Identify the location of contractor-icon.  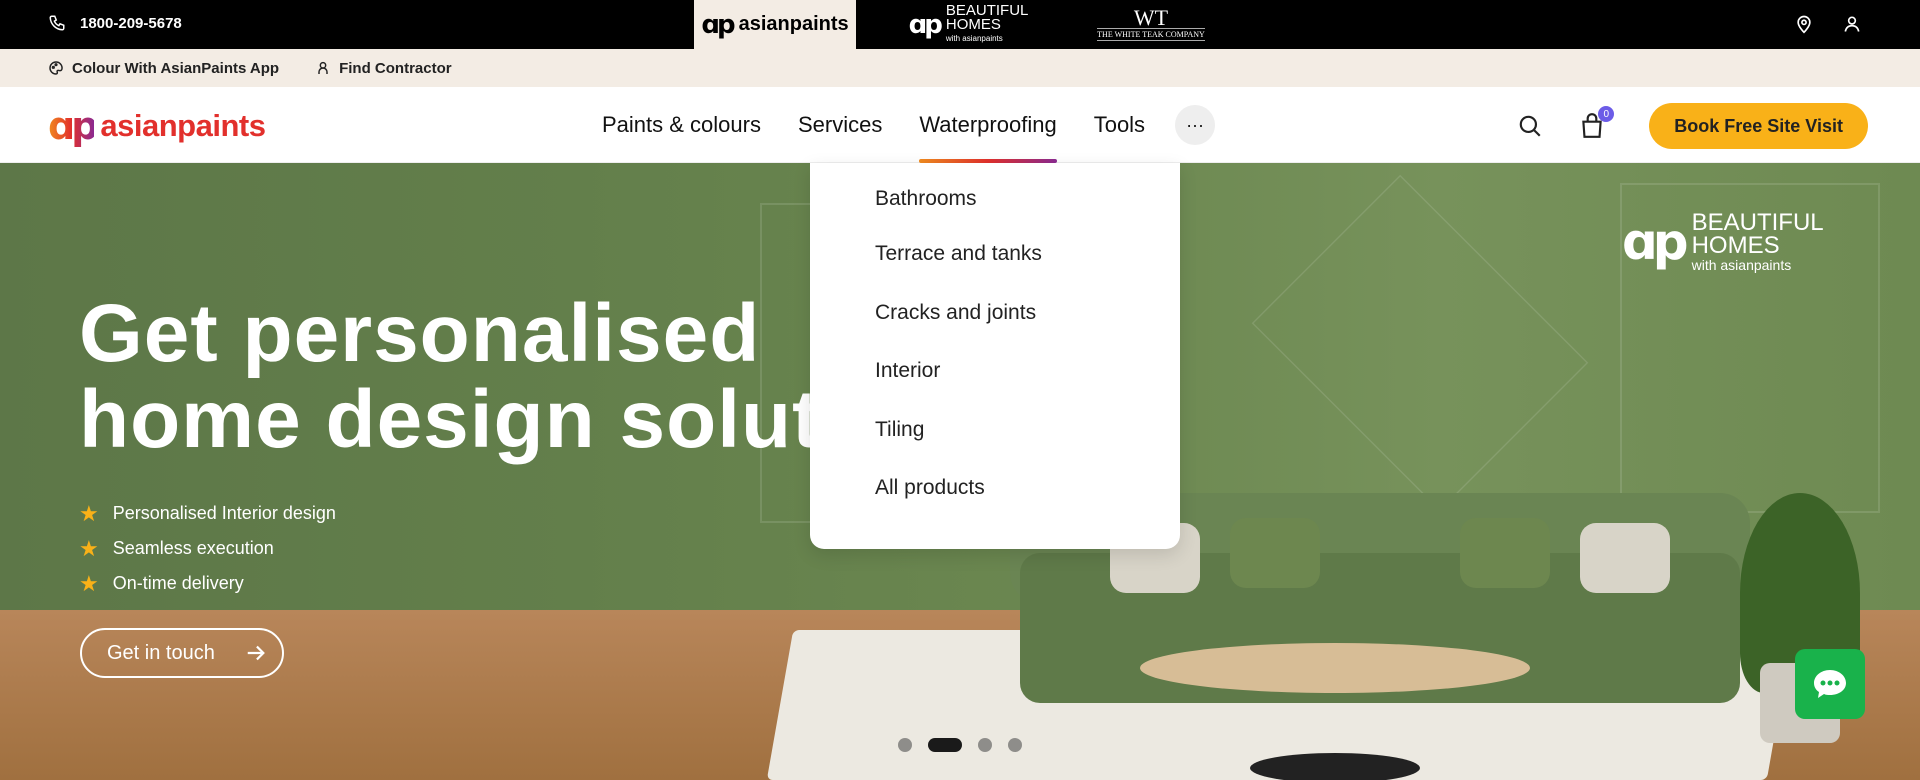
(323, 67).